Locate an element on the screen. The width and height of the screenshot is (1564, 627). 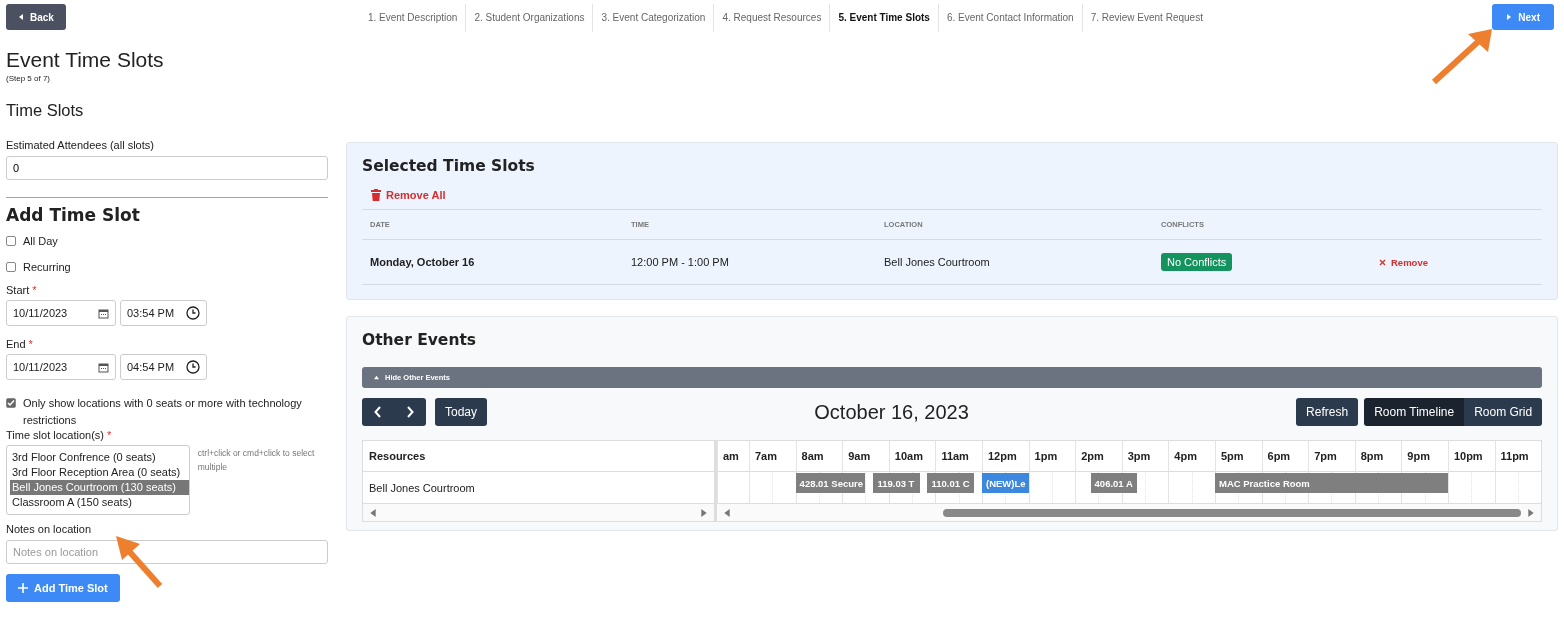
hour-label: 9pm is located at coordinates (1424, 456).